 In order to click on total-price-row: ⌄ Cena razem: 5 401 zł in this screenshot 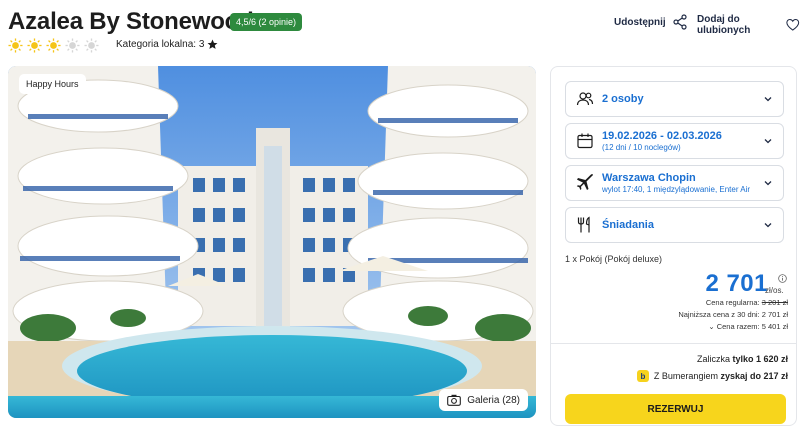, I will do `click(733, 327)`.